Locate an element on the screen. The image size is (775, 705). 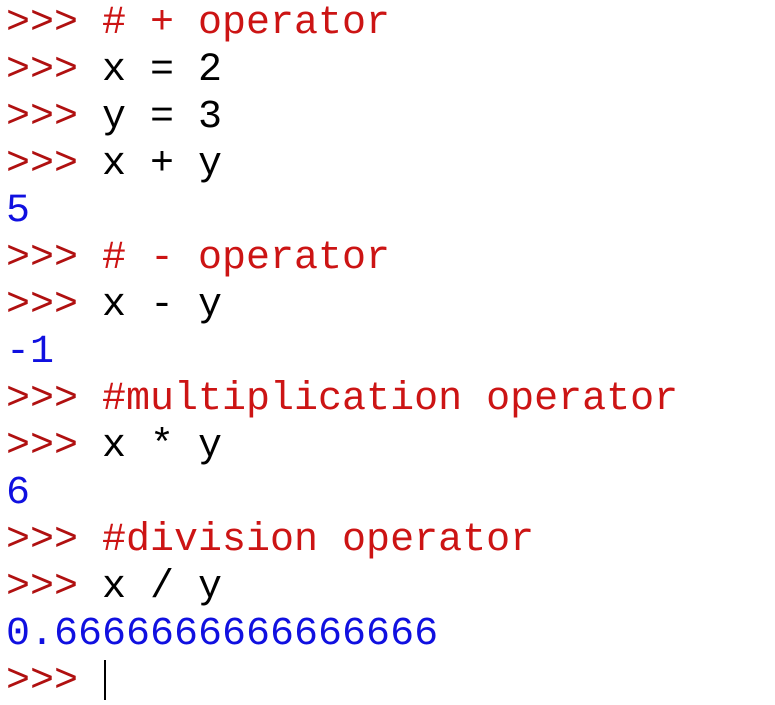
shell-line: >>> # + operator is located at coordinates (390, 23).